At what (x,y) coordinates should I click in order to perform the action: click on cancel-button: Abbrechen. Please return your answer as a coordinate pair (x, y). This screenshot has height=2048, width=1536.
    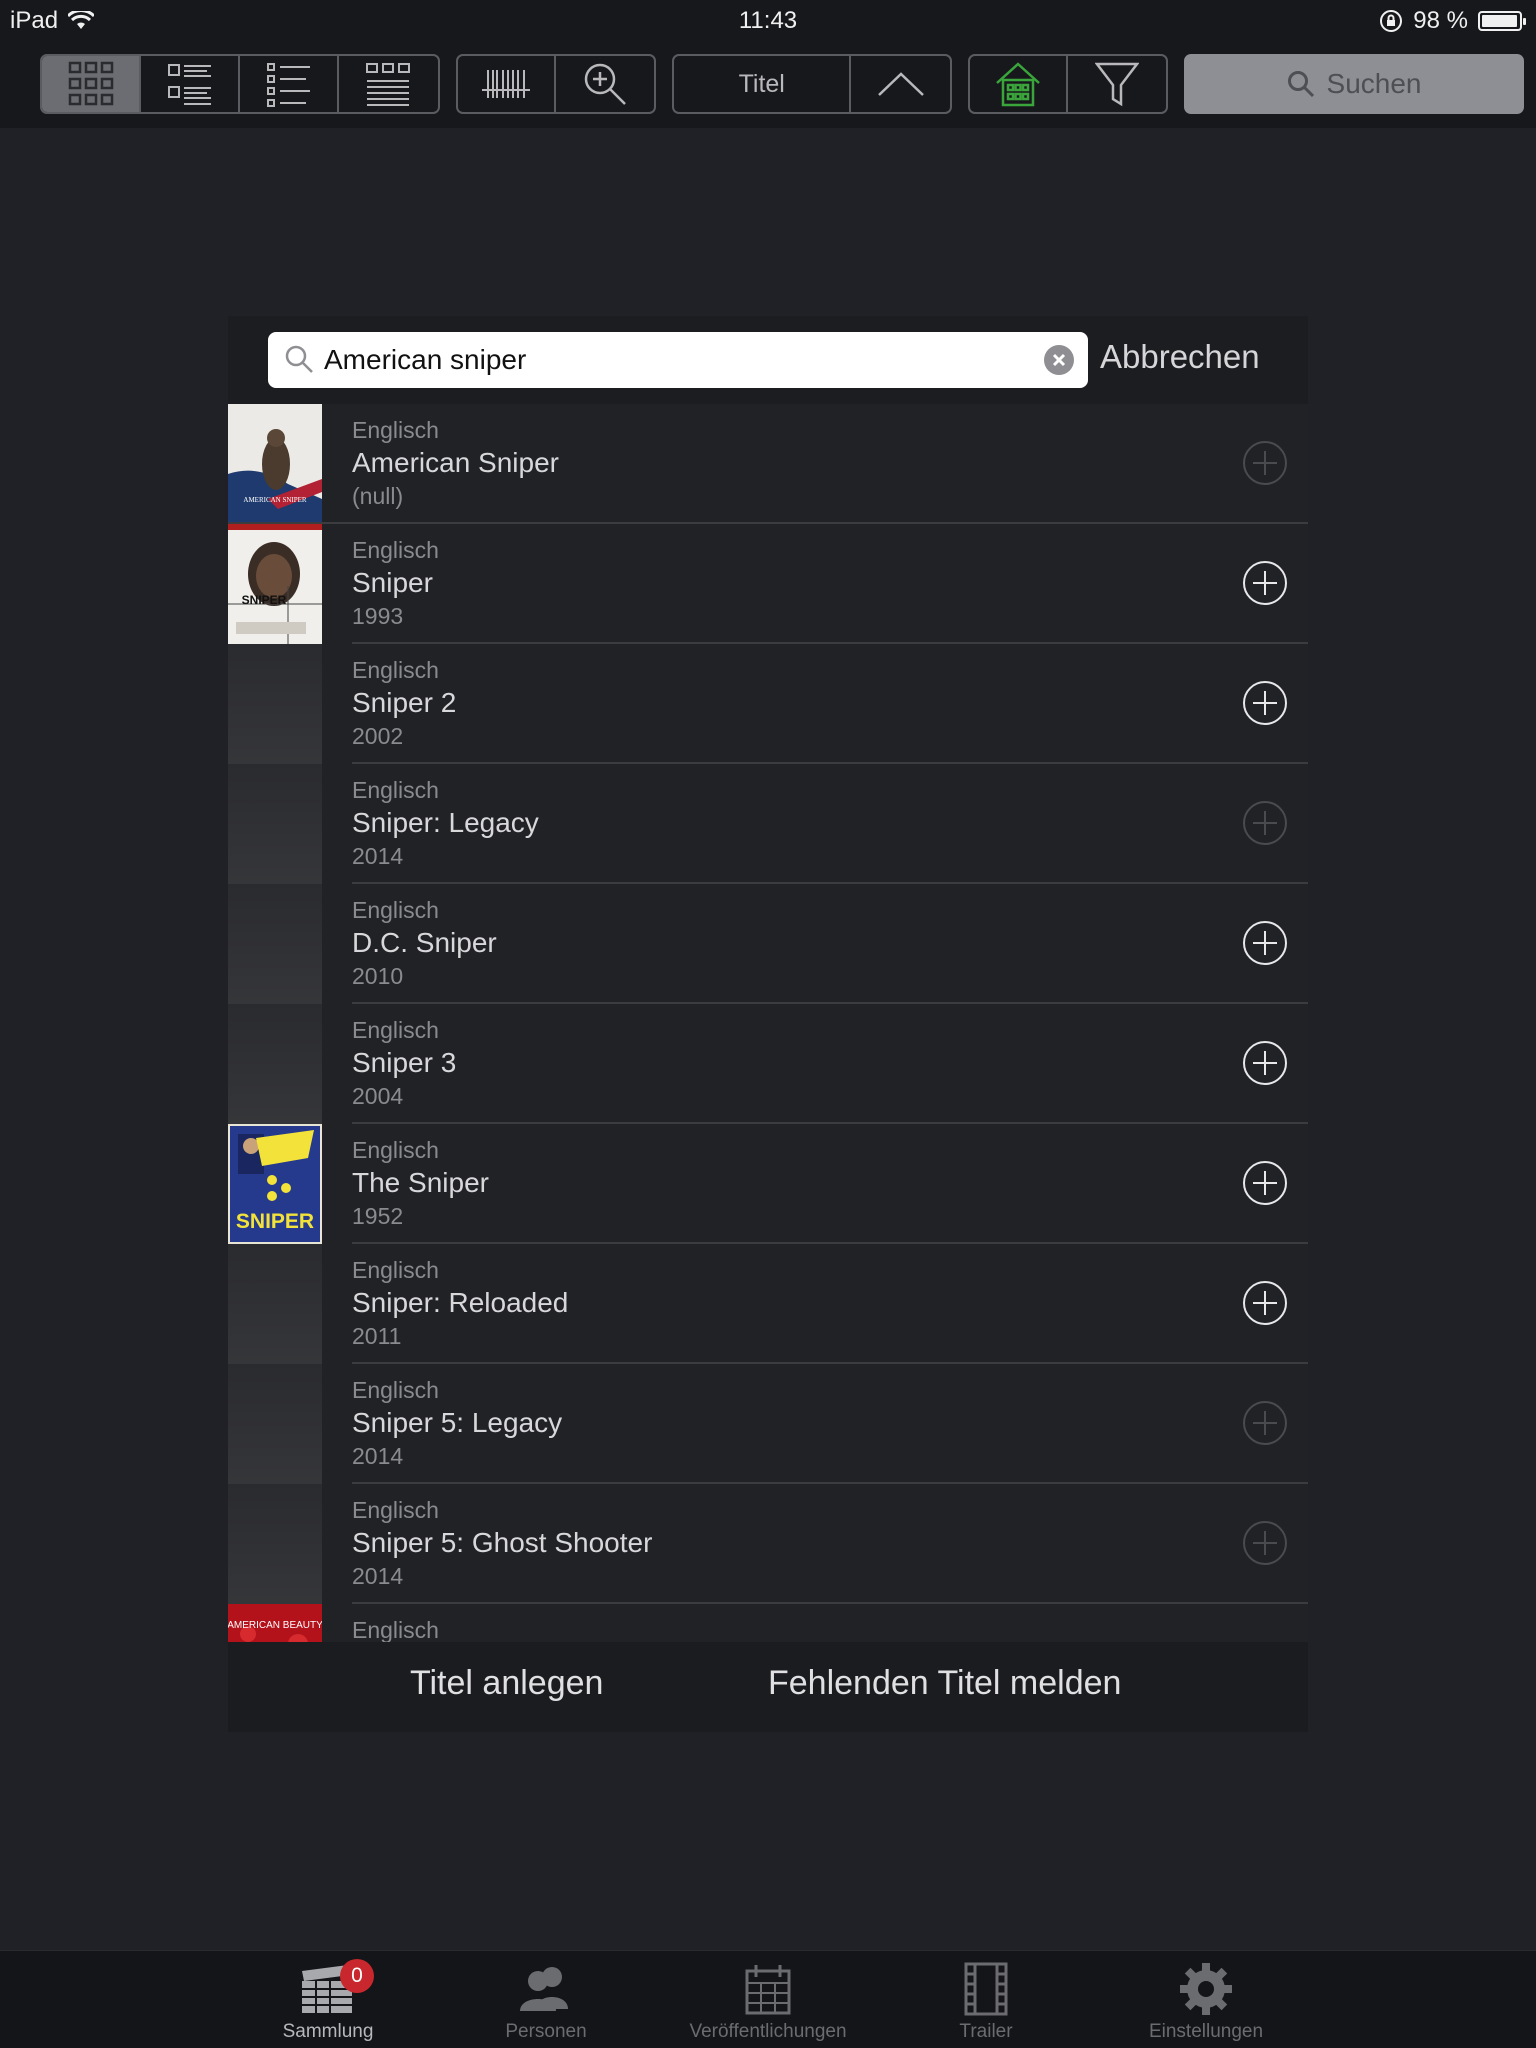
    Looking at the image, I should click on (1180, 357).